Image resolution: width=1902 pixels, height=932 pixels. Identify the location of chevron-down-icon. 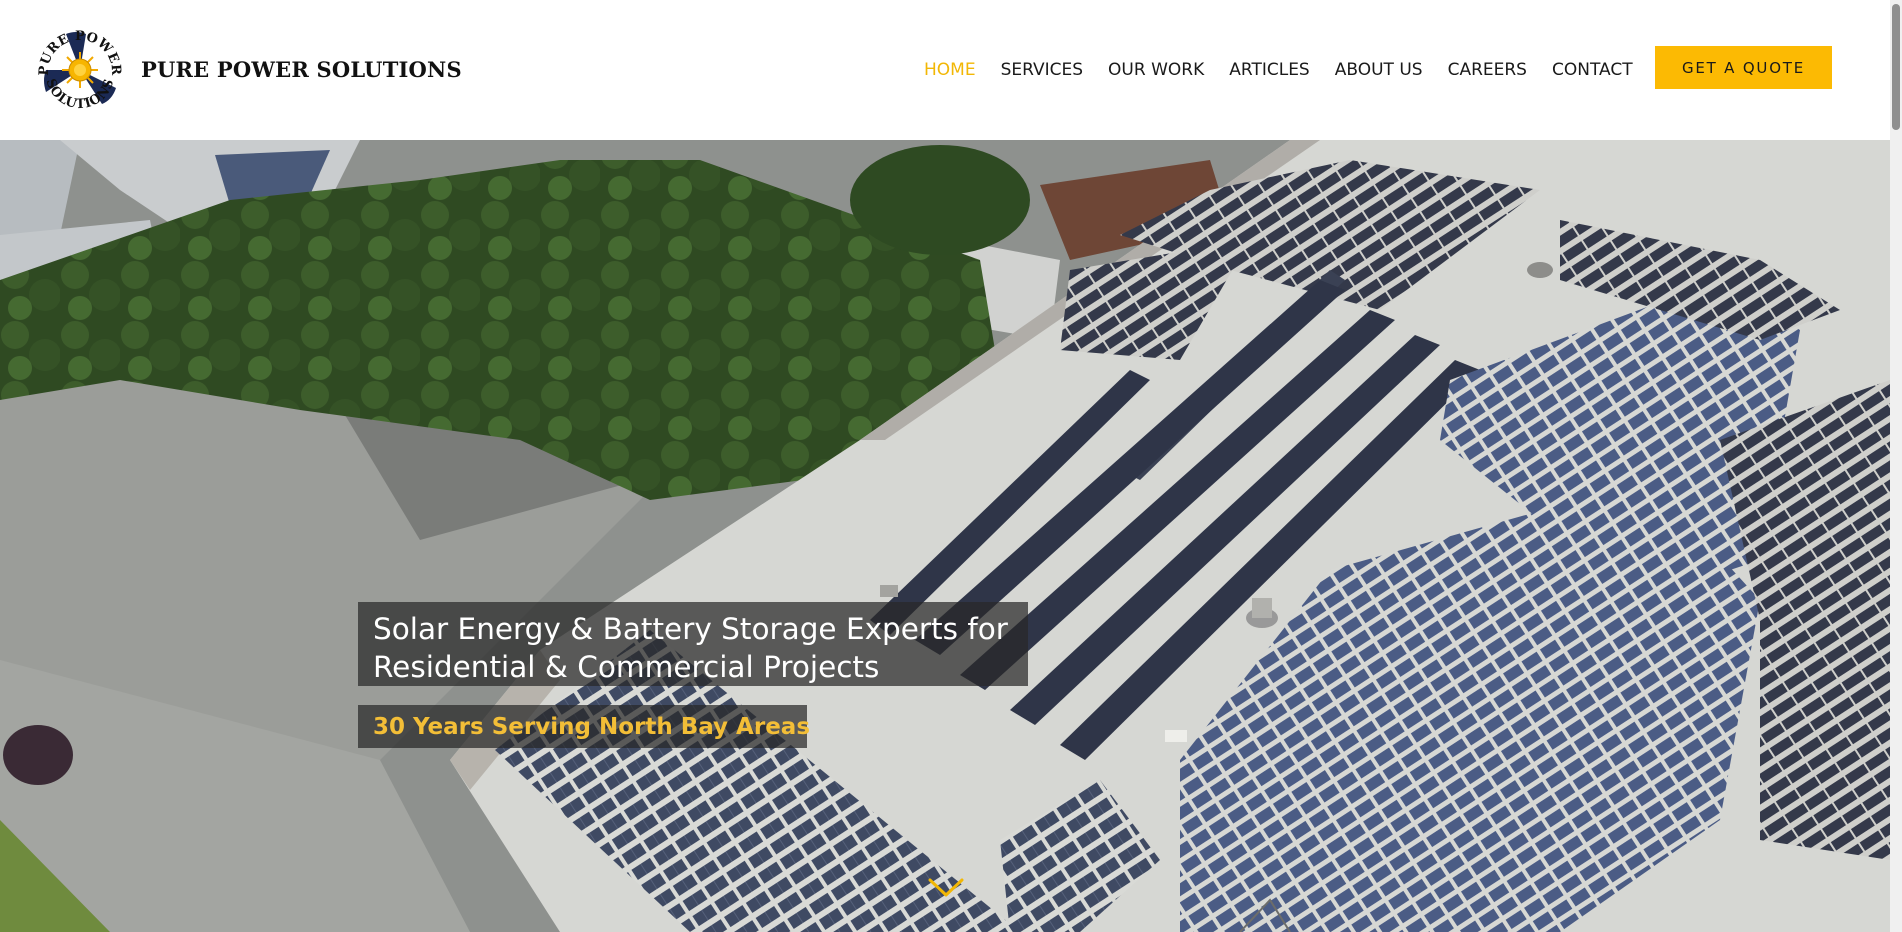
(946, 888).